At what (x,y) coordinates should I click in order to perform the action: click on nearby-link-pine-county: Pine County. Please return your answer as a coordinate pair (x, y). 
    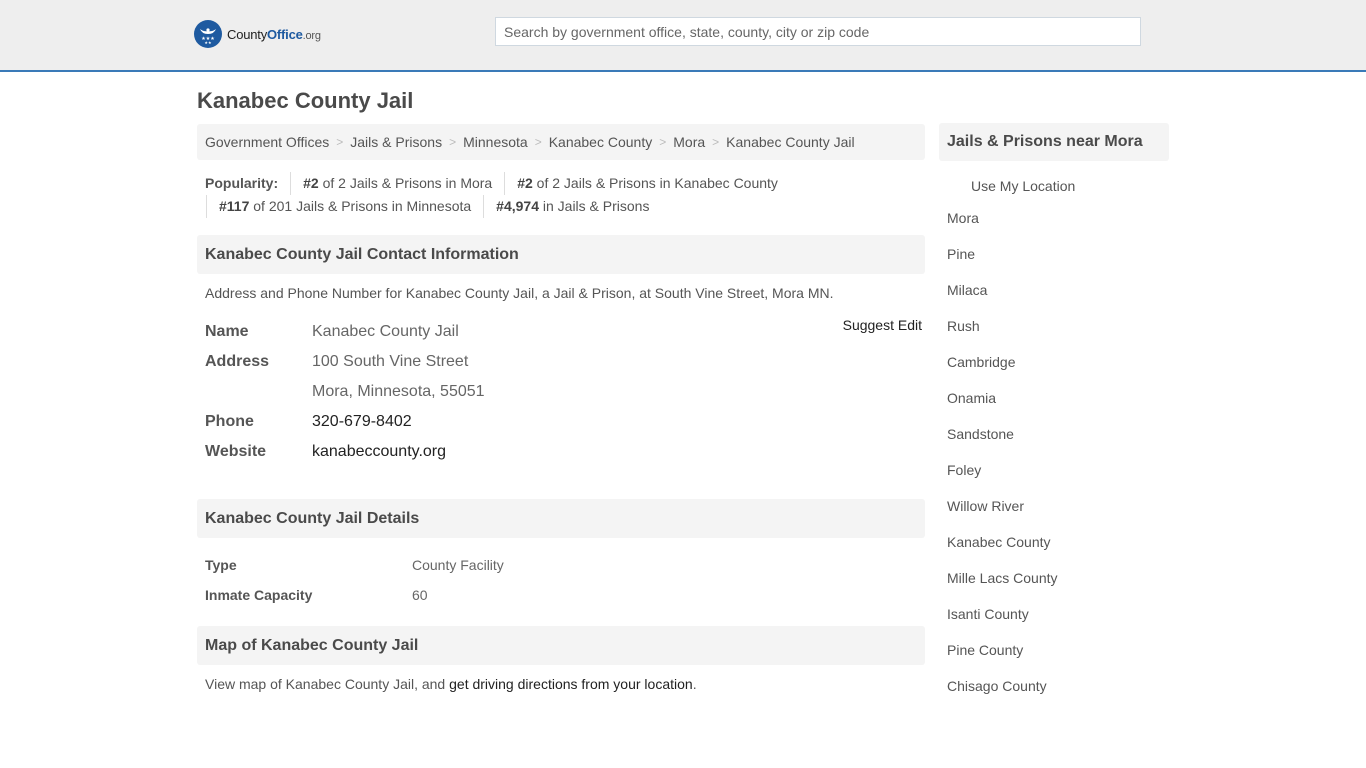
    Looking at the image, I should click on (985, 650).